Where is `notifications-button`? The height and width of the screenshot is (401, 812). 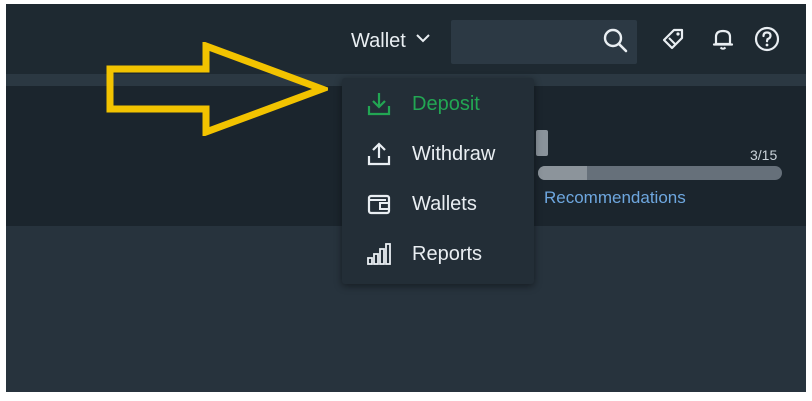 notifications-button is located at coordinates (723, 41).